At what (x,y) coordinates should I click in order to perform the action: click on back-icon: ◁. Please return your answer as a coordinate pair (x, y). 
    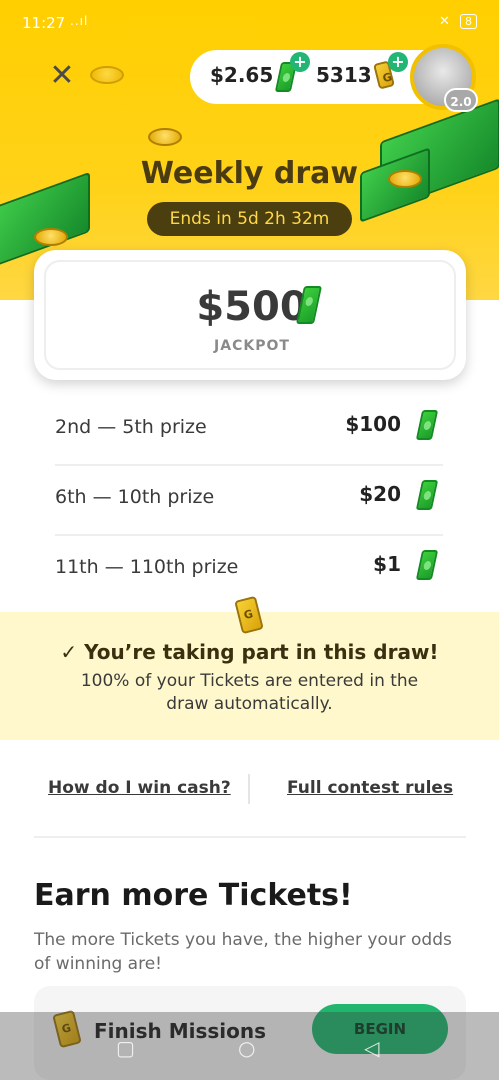
    Looking at the image, I should click on (371, 1048).